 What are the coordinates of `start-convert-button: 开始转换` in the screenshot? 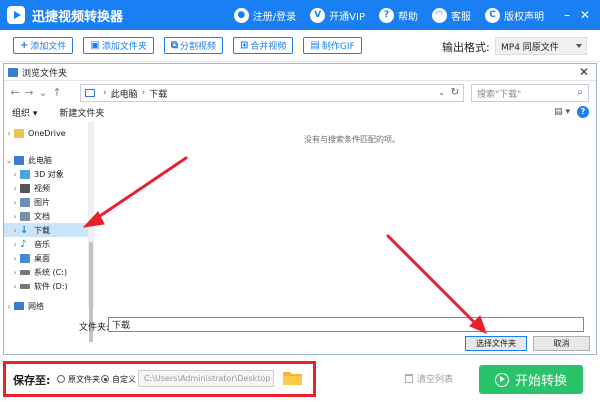 It's located at (531, 379).